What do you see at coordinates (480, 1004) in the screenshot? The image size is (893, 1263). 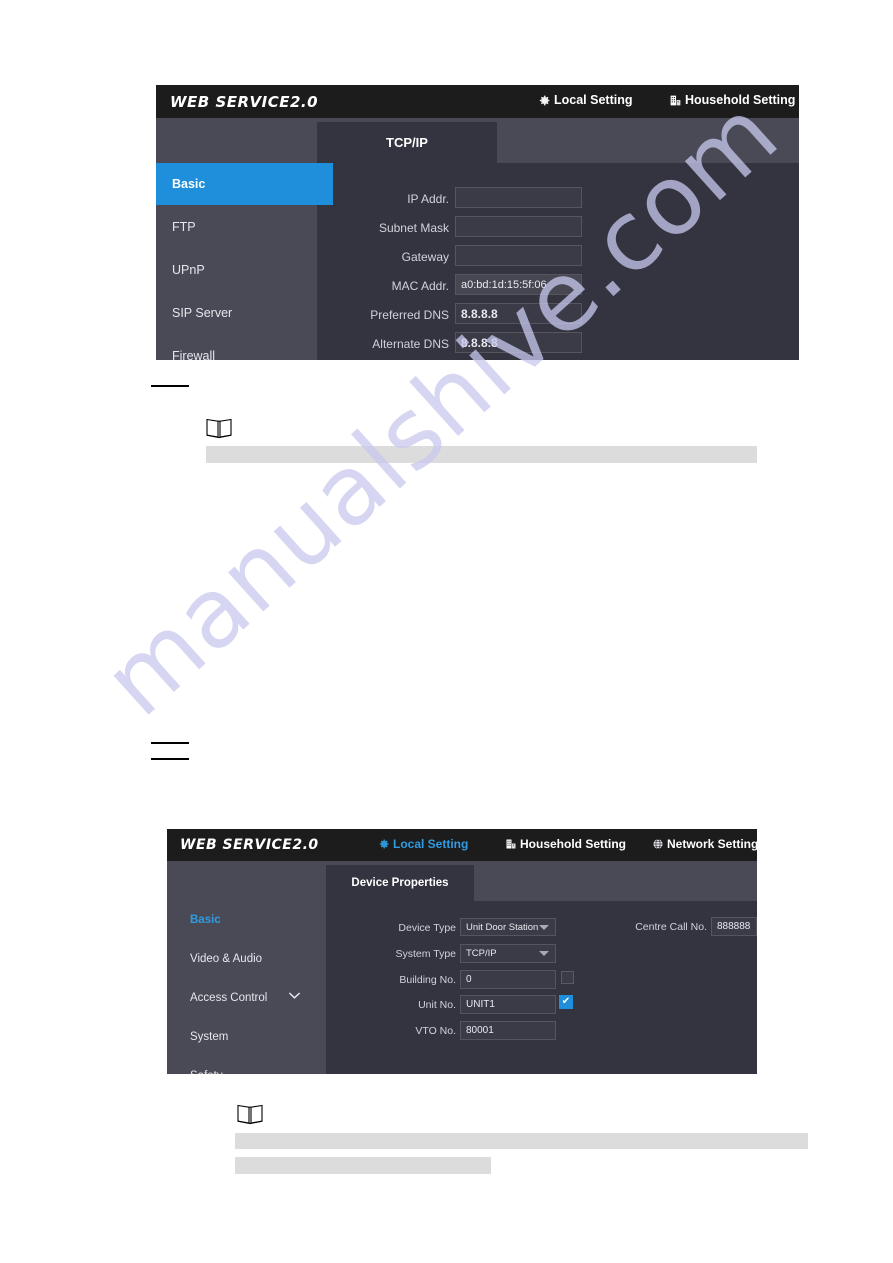 I see `input-value: UNIT1` at bounding box center [480, 1004].